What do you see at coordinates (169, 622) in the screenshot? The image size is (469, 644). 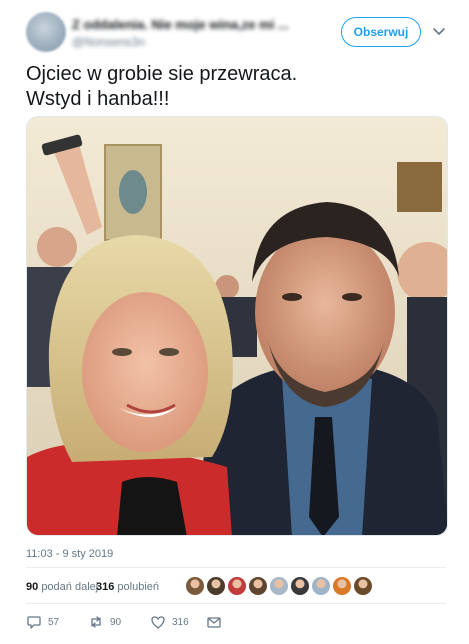 I see `like-button: 316` at bounding box center [169, 622].